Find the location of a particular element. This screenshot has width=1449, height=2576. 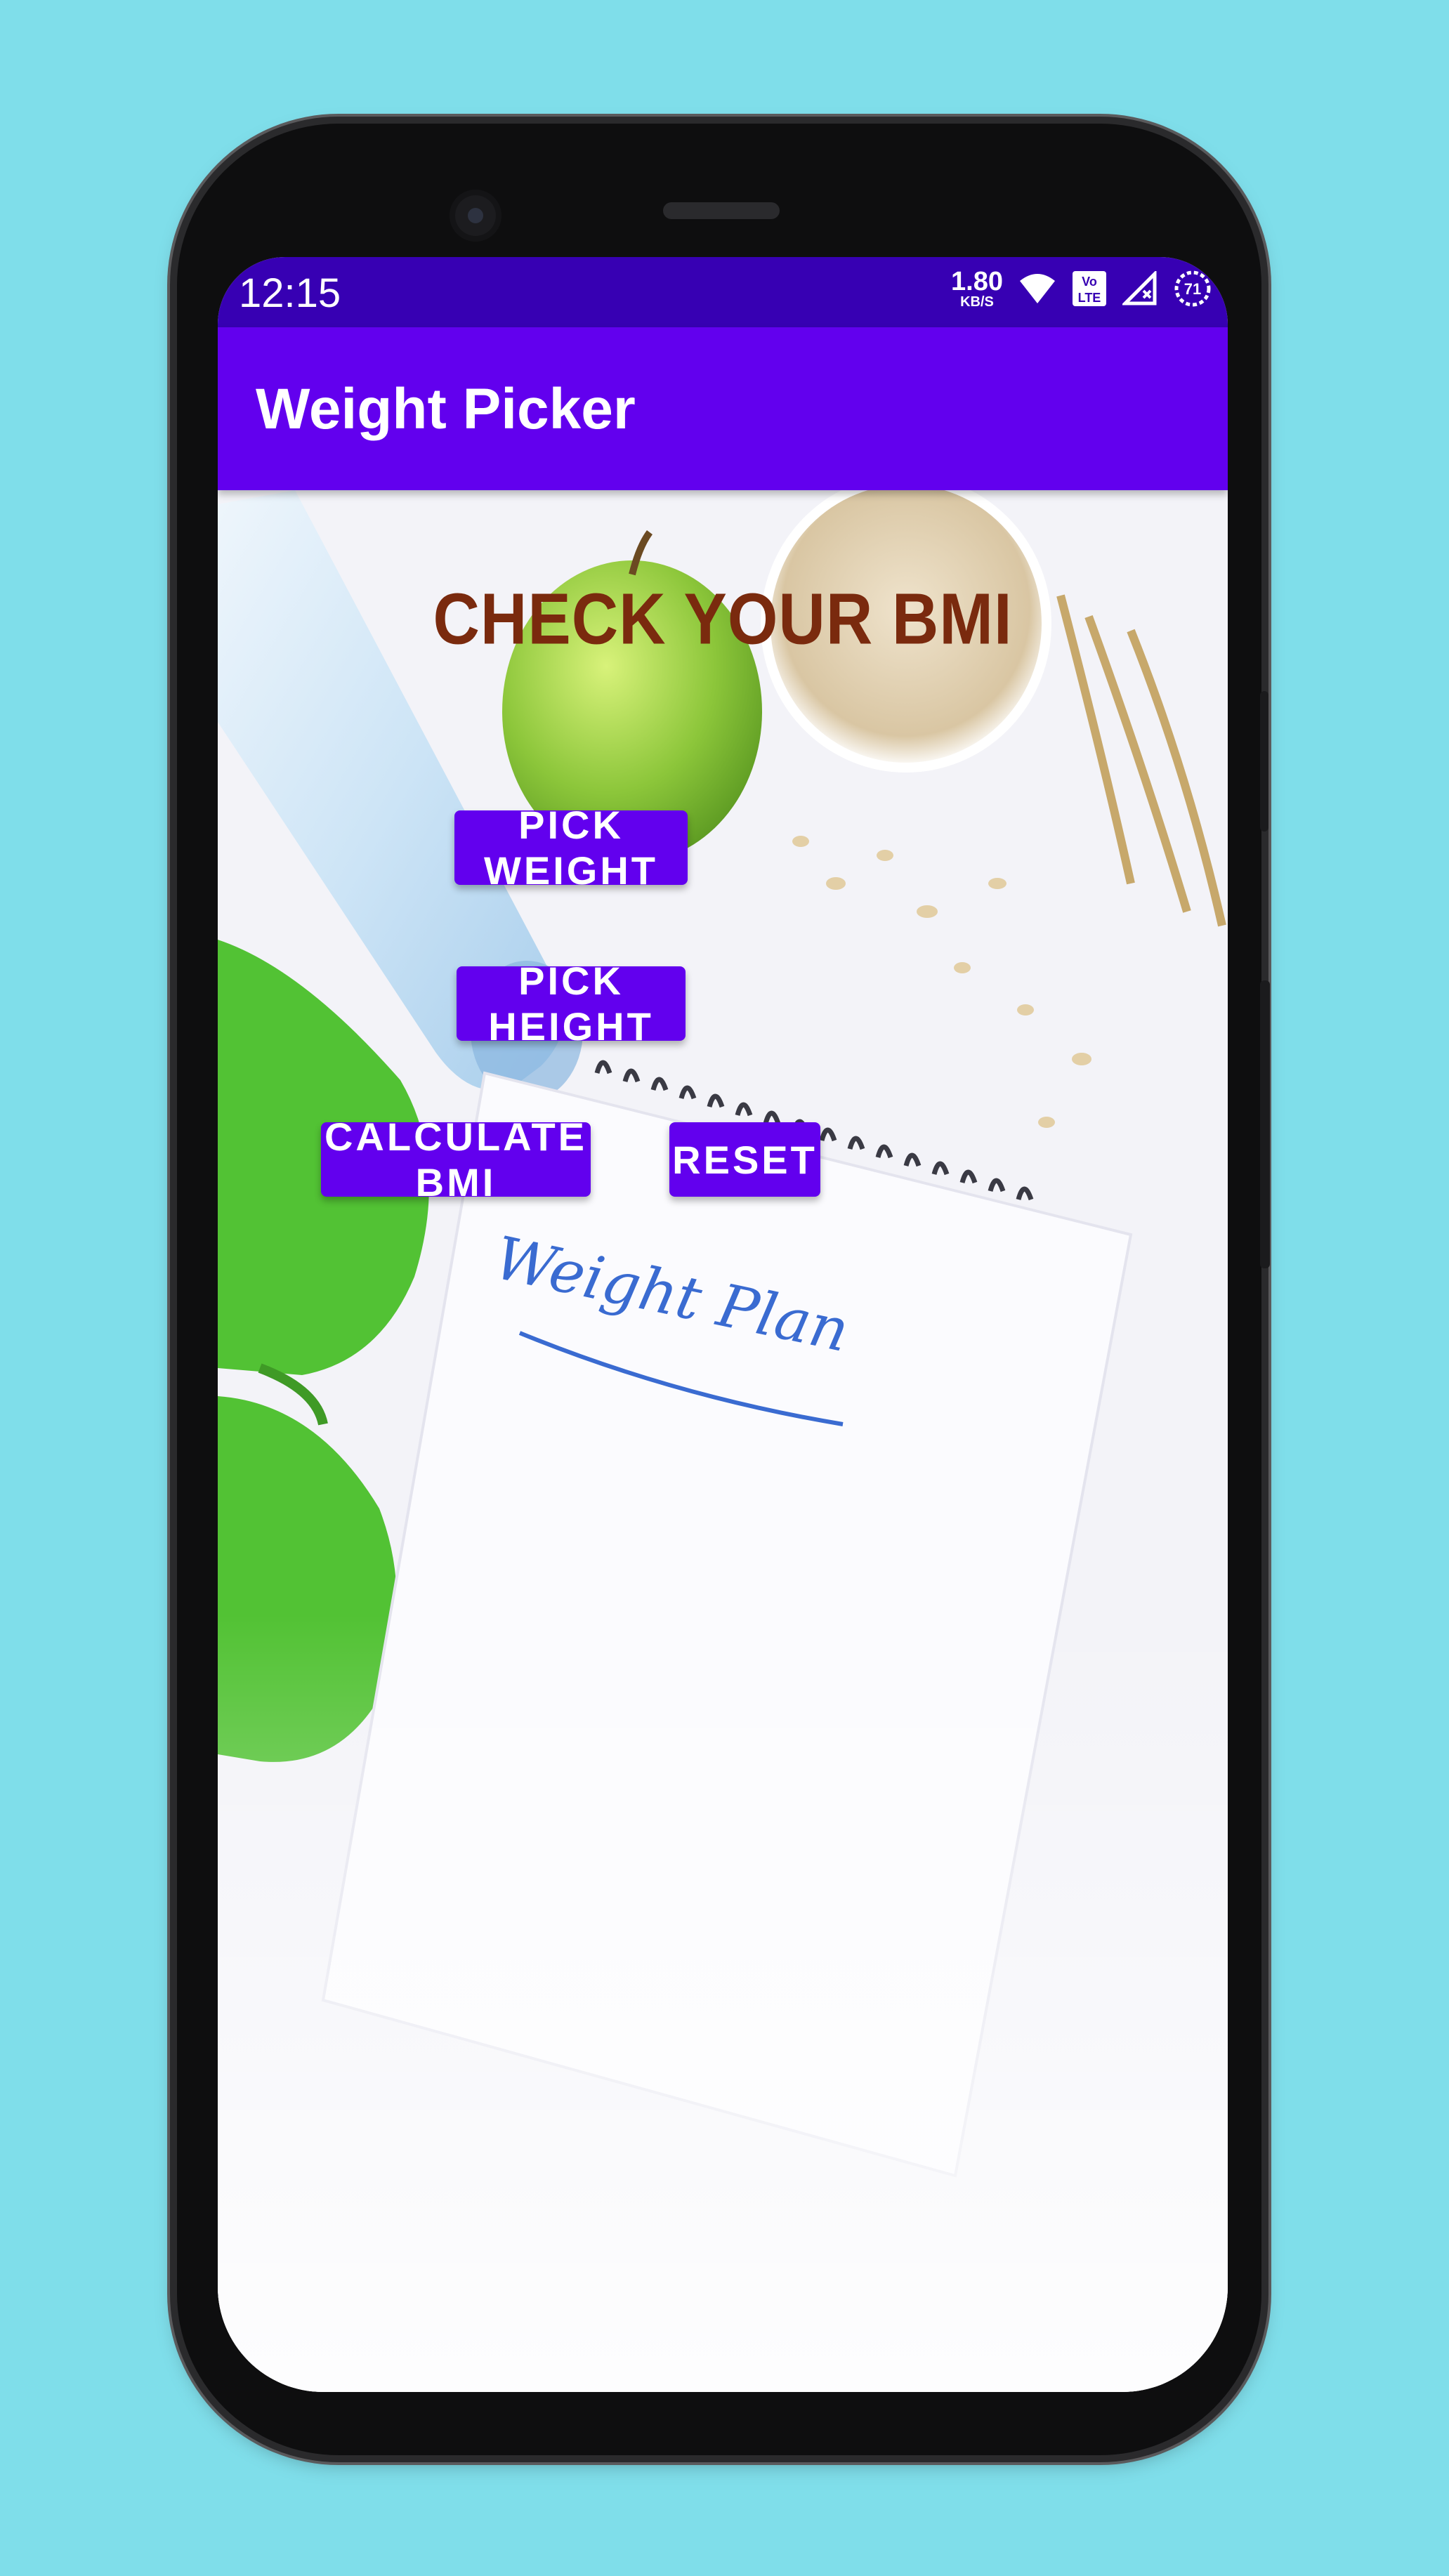

signal-icon is located at coordinates (1140, 288).